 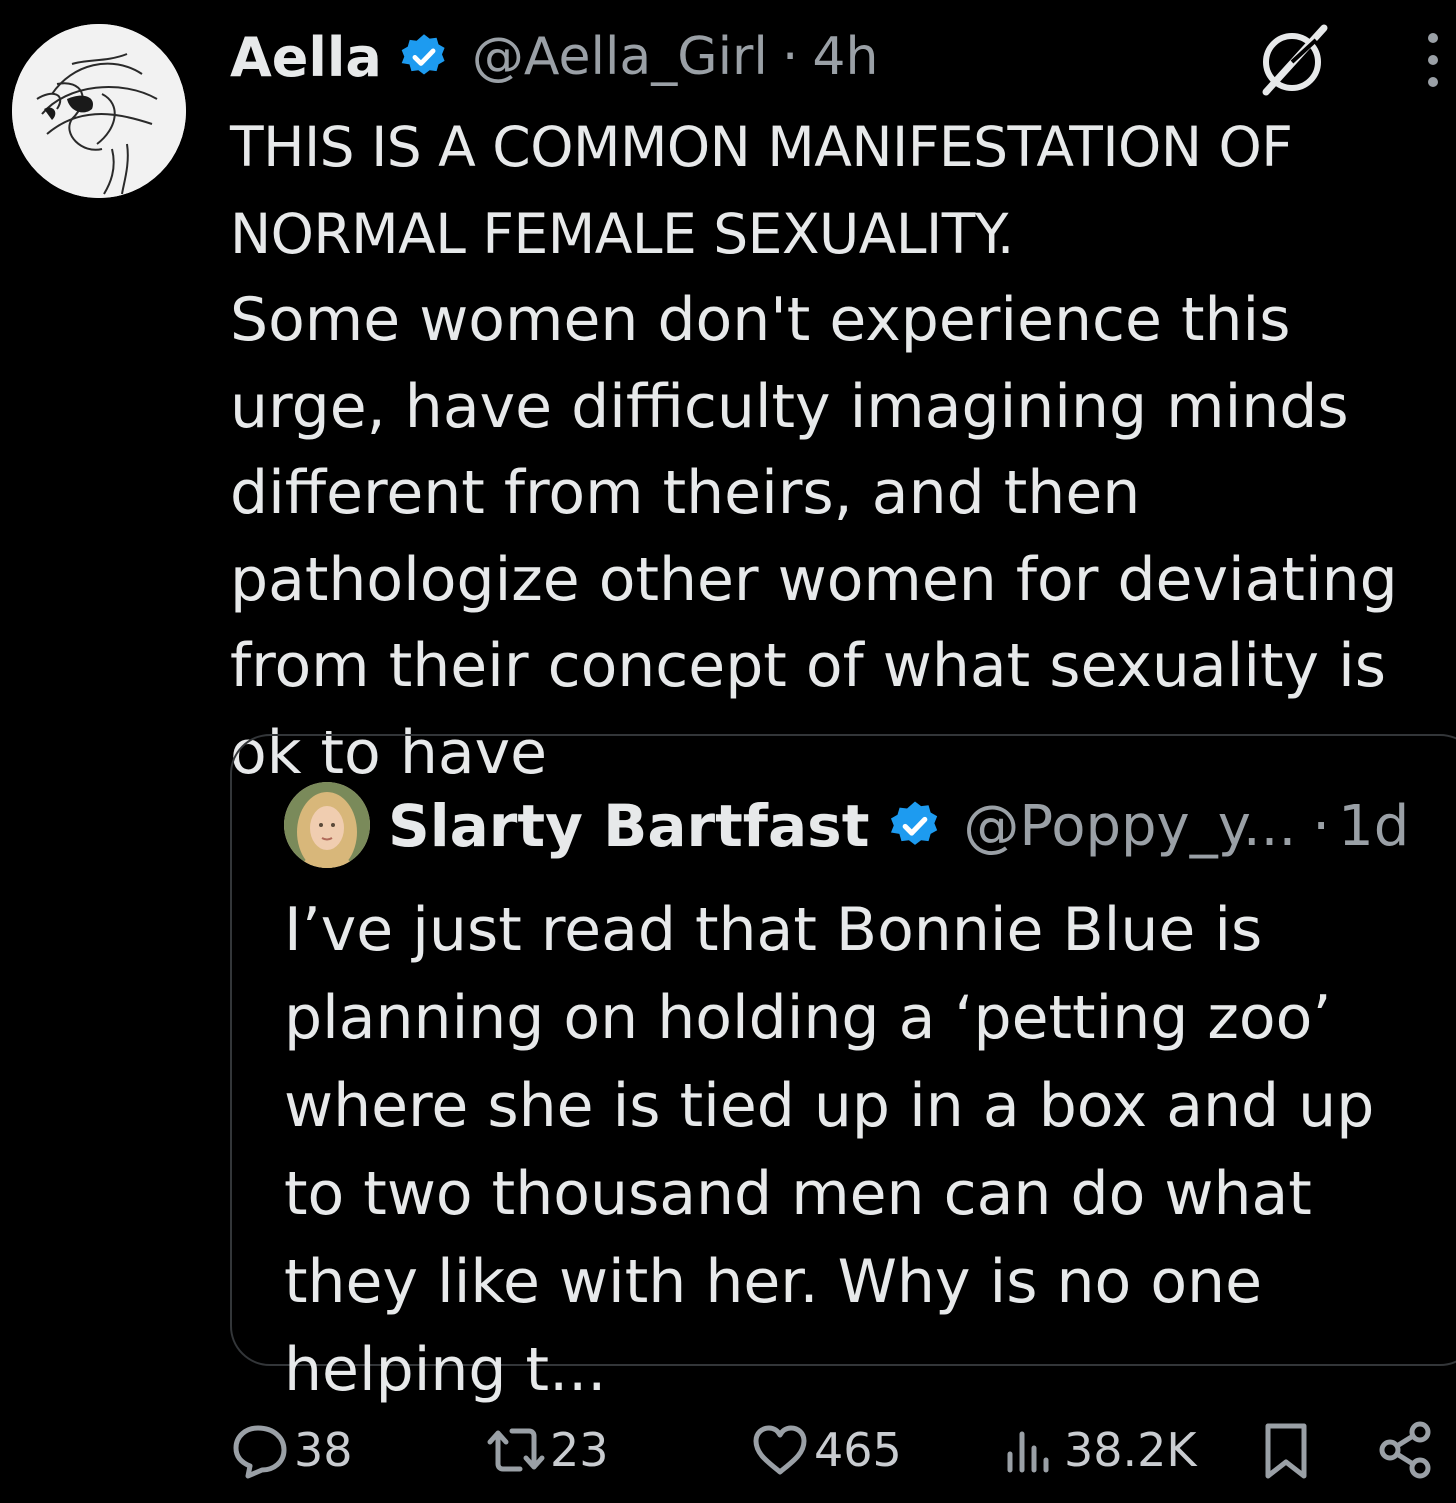 I want to click on like-icon, so click(x=780, y=1450).